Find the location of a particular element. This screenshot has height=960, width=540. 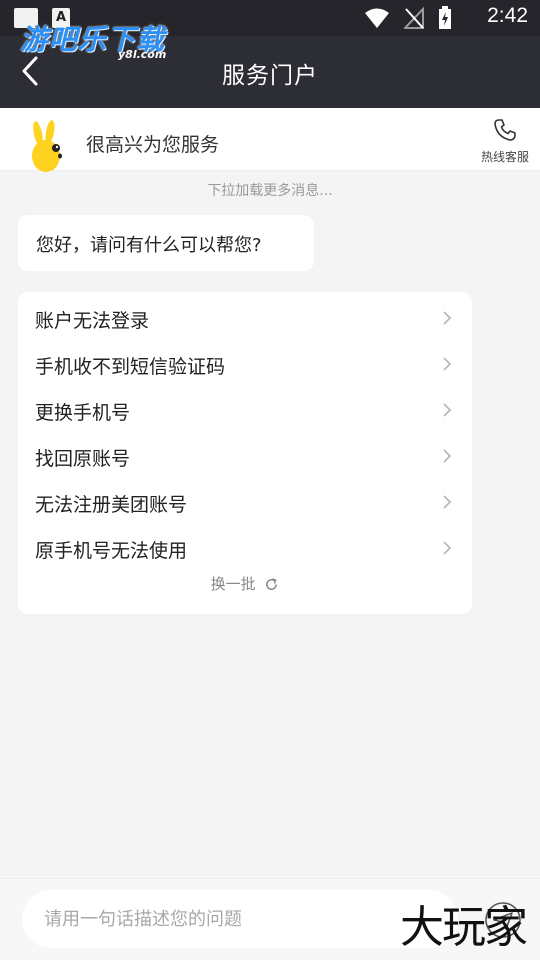

faq-item-label: 找回原账号 is located at coordinates (83, 459).